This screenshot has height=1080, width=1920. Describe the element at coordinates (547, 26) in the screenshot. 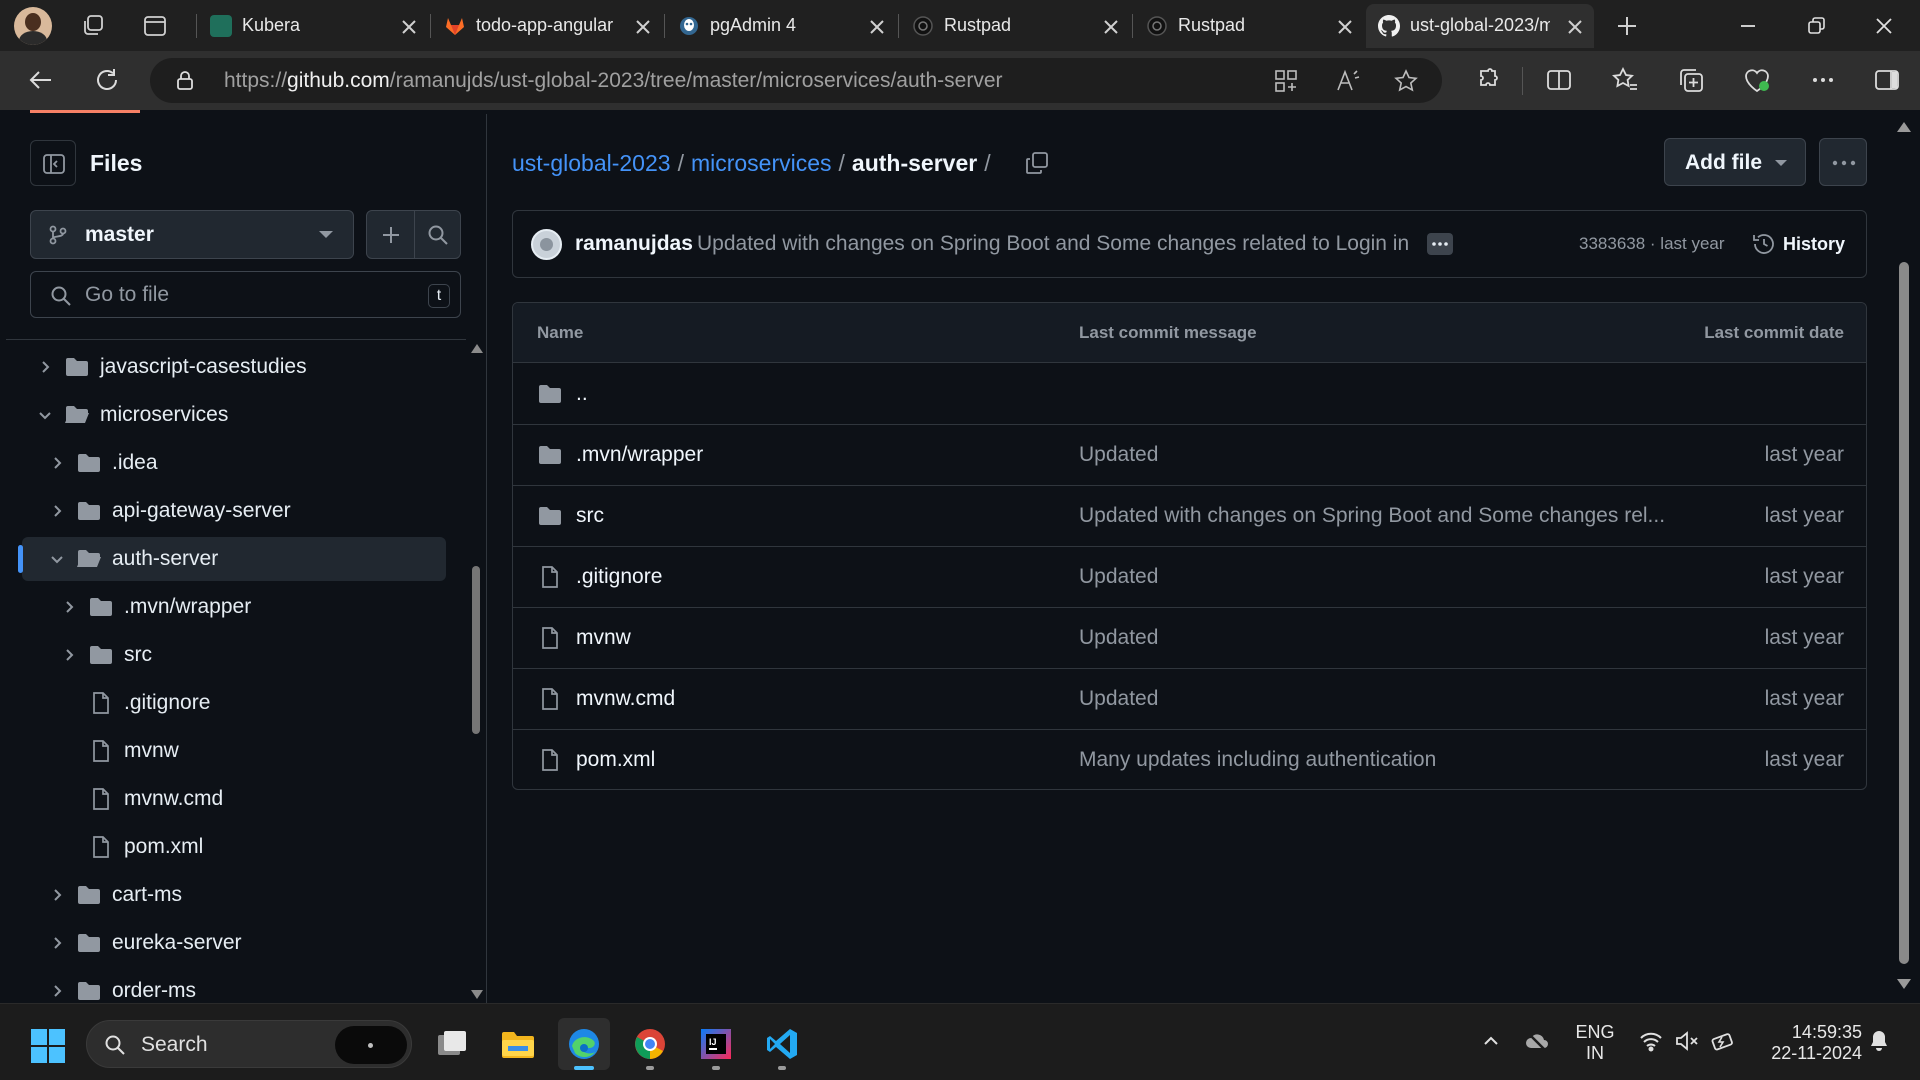

I see `browser-tab: todo-app-angular` at that location.